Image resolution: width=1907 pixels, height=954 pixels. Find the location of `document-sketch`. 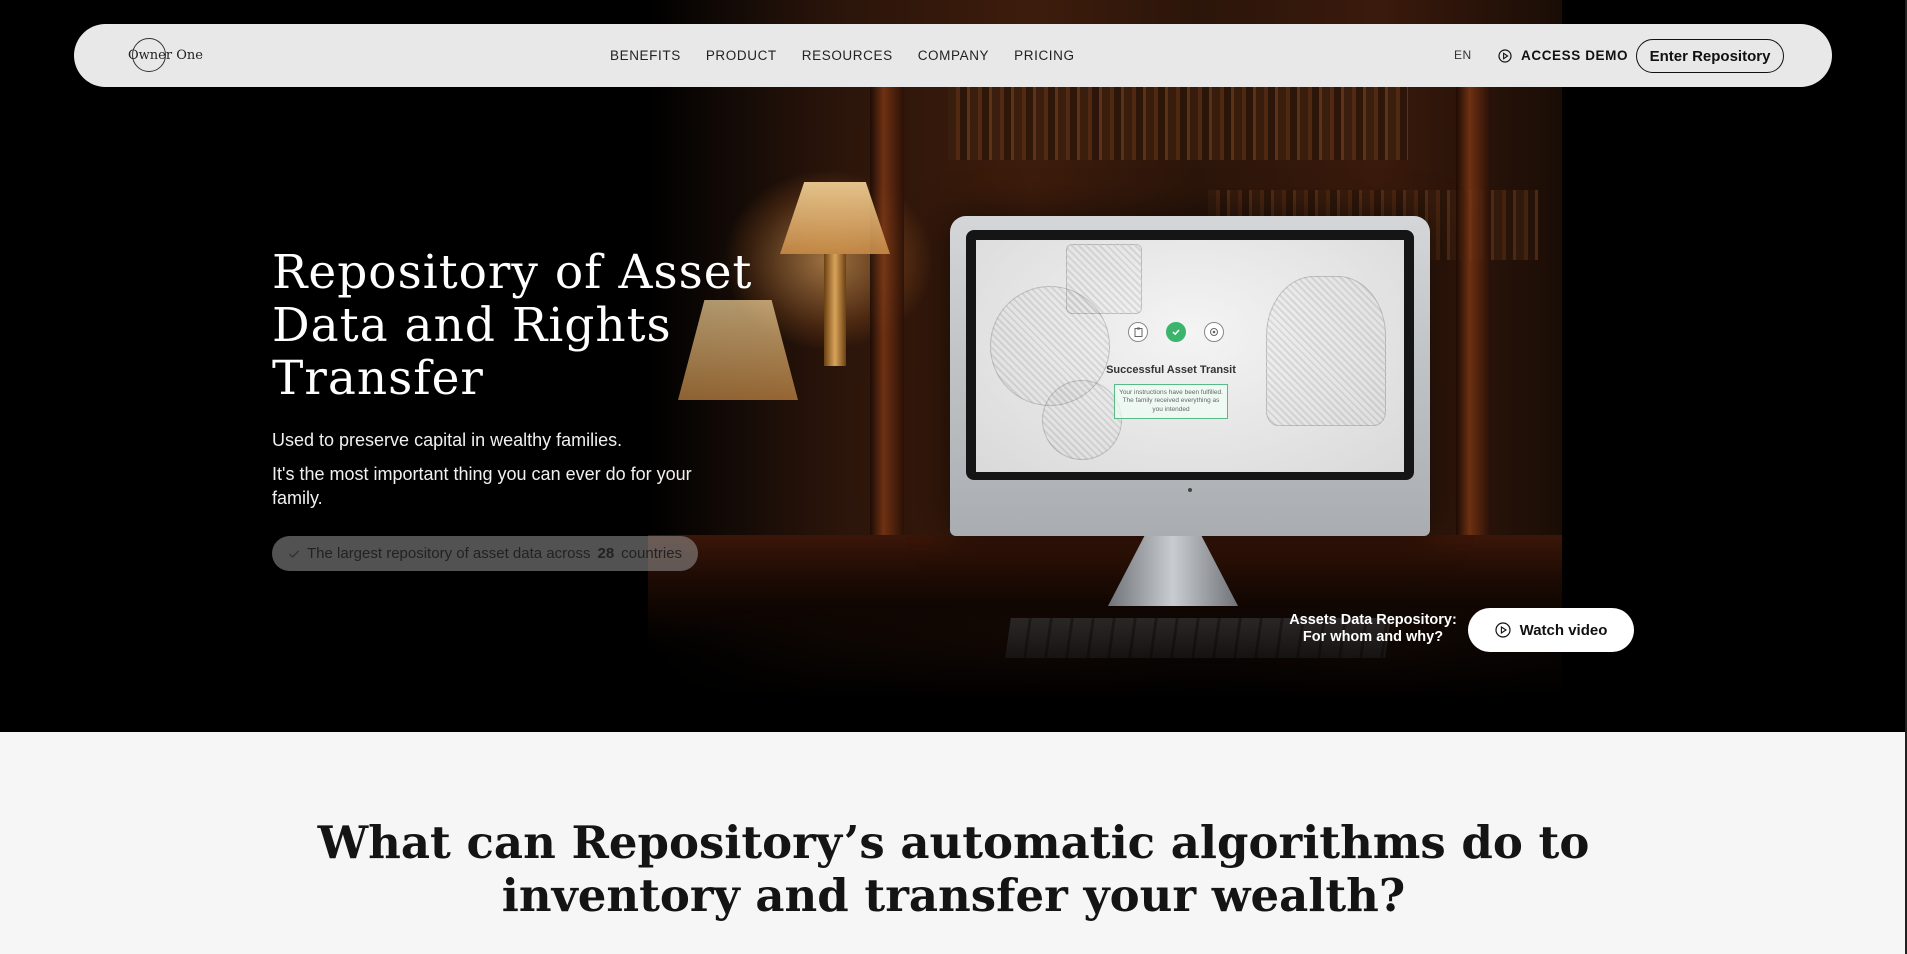

document-sketch is located at coordinates (1104, 279).